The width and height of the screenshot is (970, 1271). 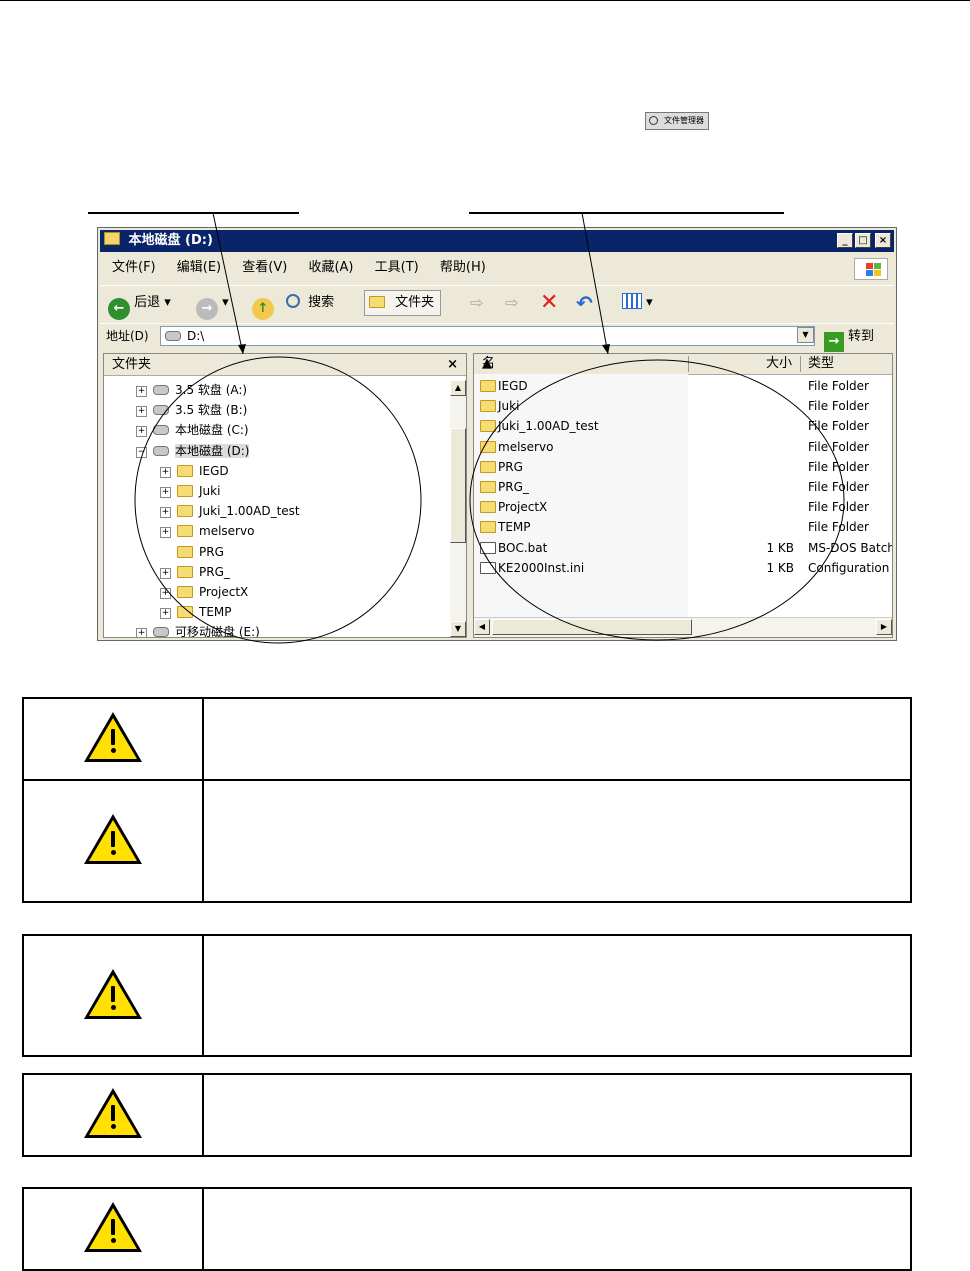 What do you see at coordinates (606, 349) in the screenshot?
I see `right-arrowhead` at bounding box center [606, 349].